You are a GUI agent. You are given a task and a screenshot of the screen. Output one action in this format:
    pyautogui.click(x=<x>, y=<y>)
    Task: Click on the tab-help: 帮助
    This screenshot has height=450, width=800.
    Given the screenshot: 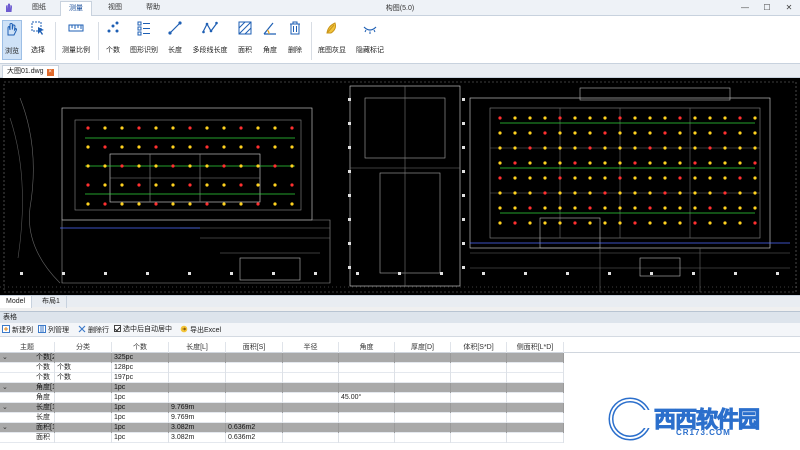 What is the action you would take?
    pyautogui.click(x=153, y=8)
    